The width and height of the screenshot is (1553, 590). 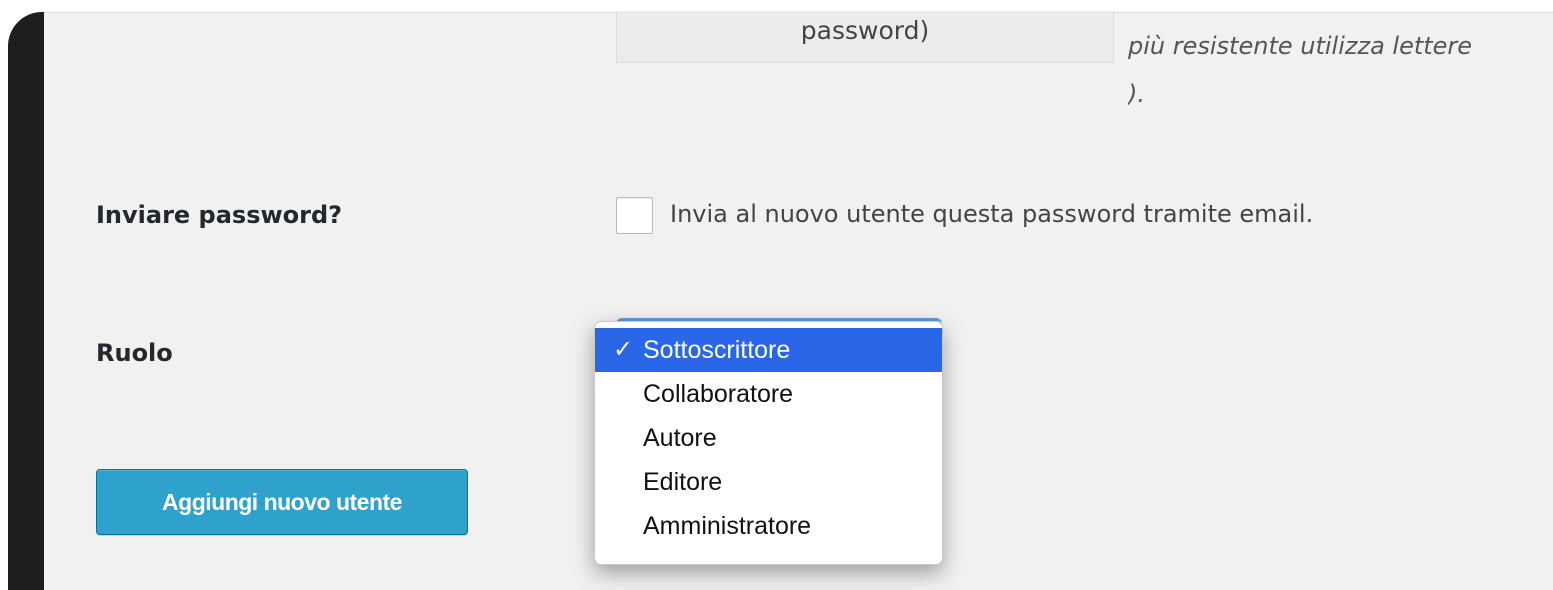 I want to click on role-label: Ruolo, so click(x=134, y=353).